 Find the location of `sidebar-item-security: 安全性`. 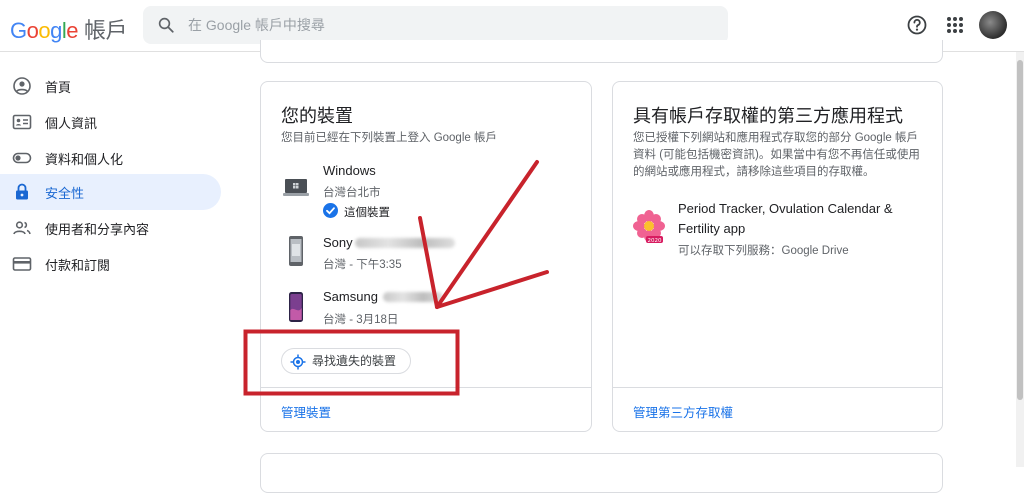

sidebar-item-security: 安全性 is located at coordinates (110, 192).